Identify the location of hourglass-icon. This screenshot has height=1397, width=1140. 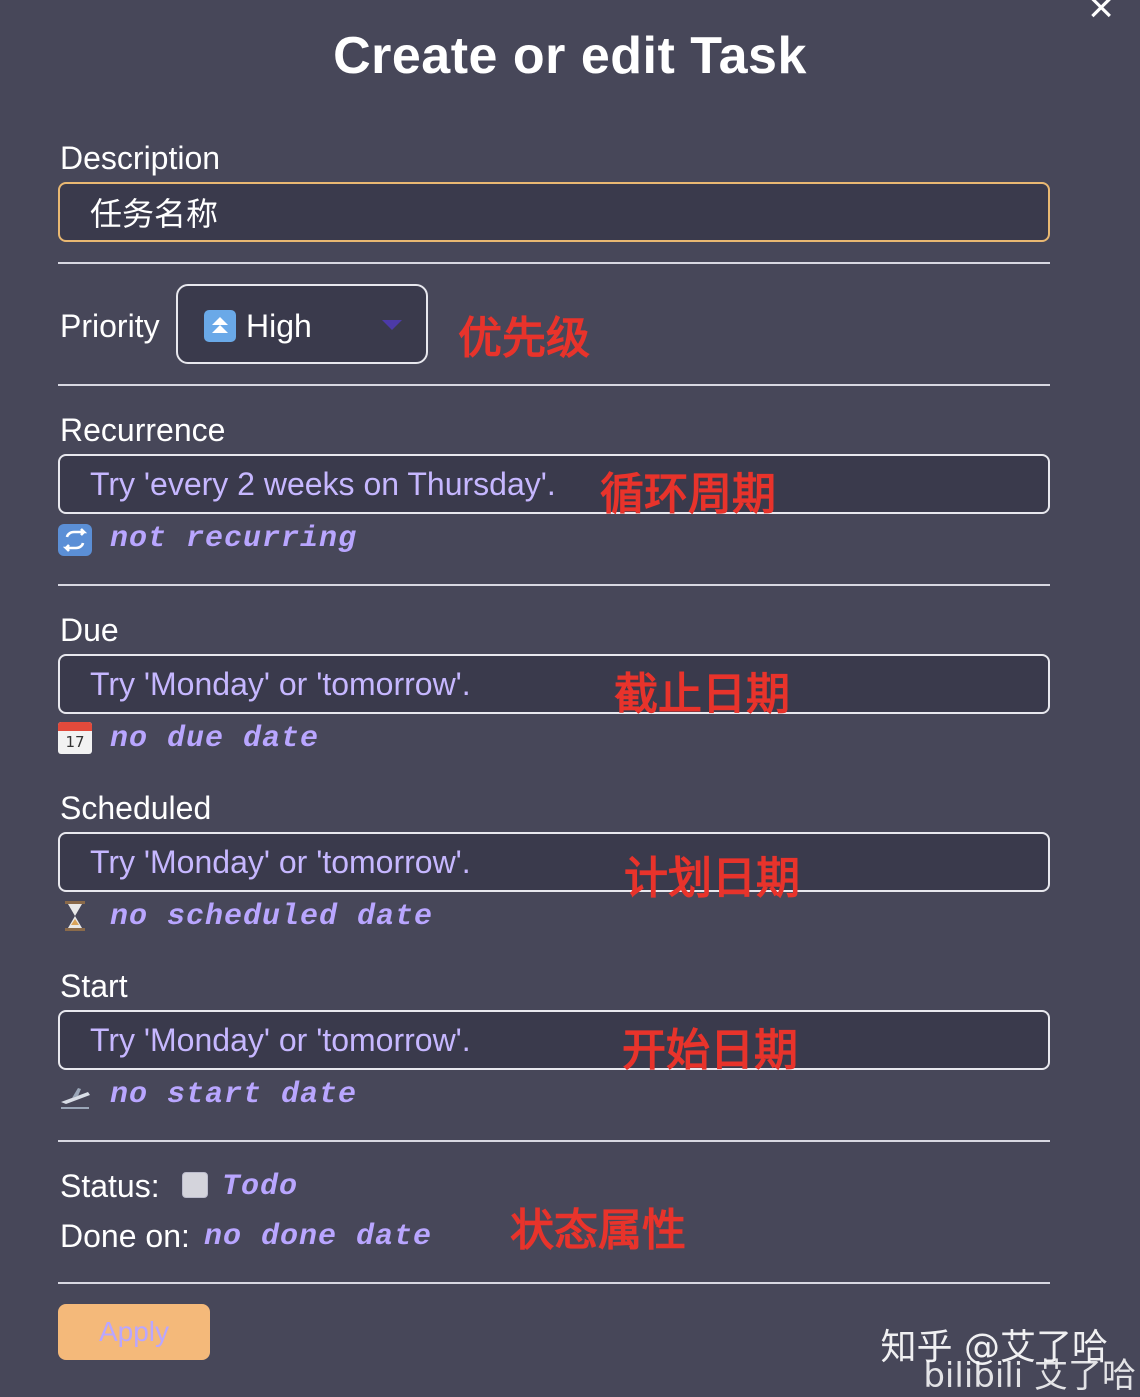
(75, 916).